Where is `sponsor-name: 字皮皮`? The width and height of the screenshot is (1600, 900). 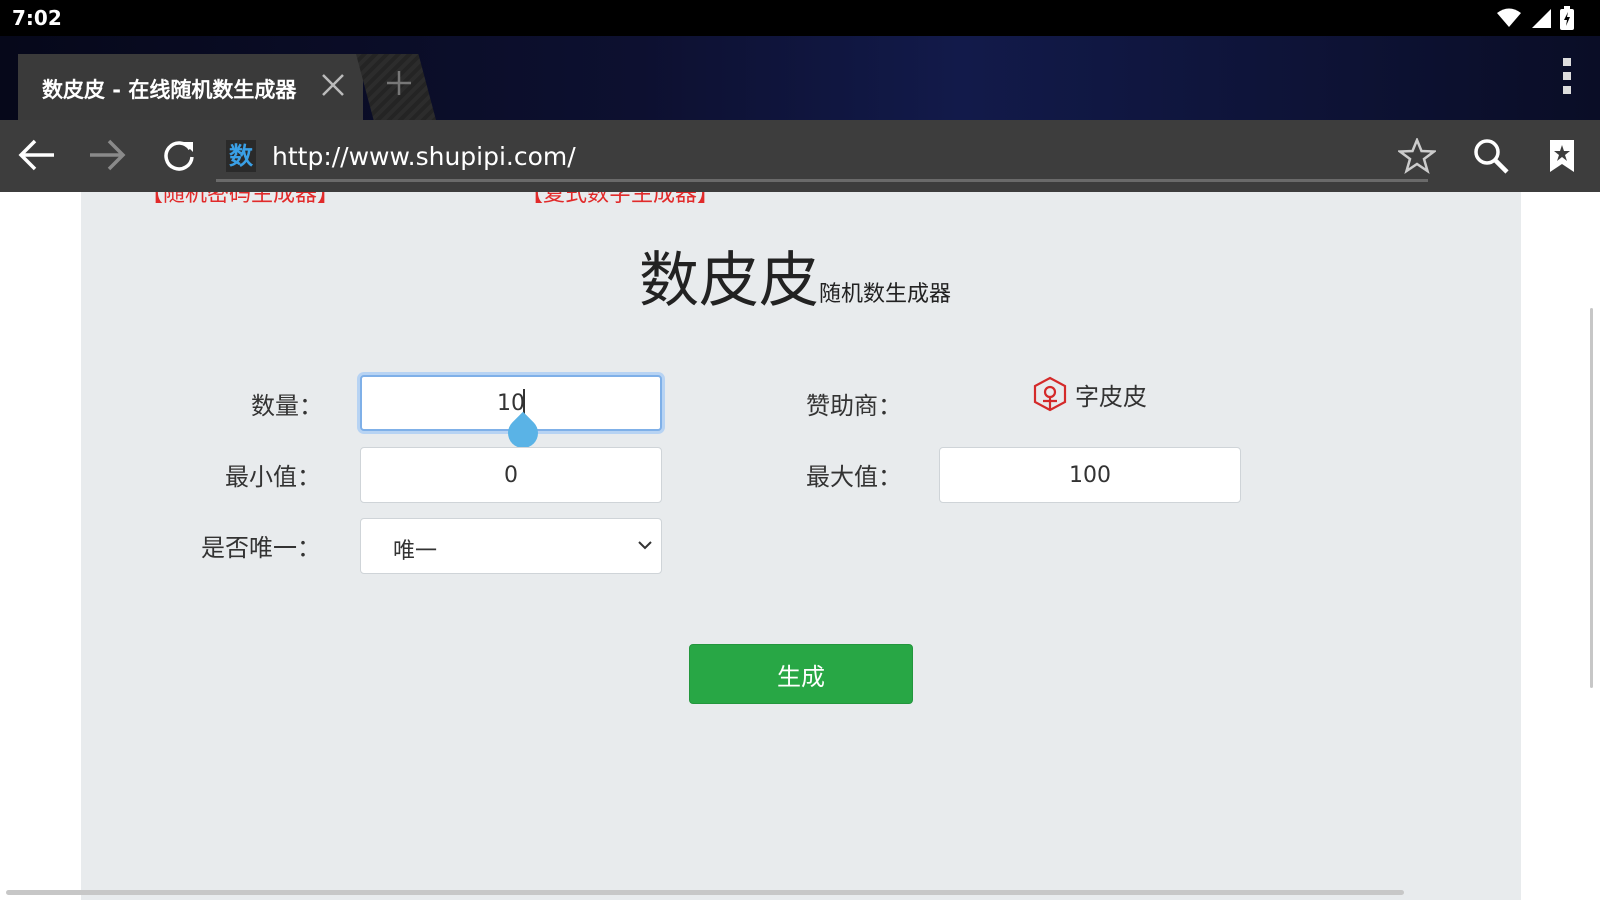 sponsor-name: 字皮皮 is located at coordinates (1111, 396).